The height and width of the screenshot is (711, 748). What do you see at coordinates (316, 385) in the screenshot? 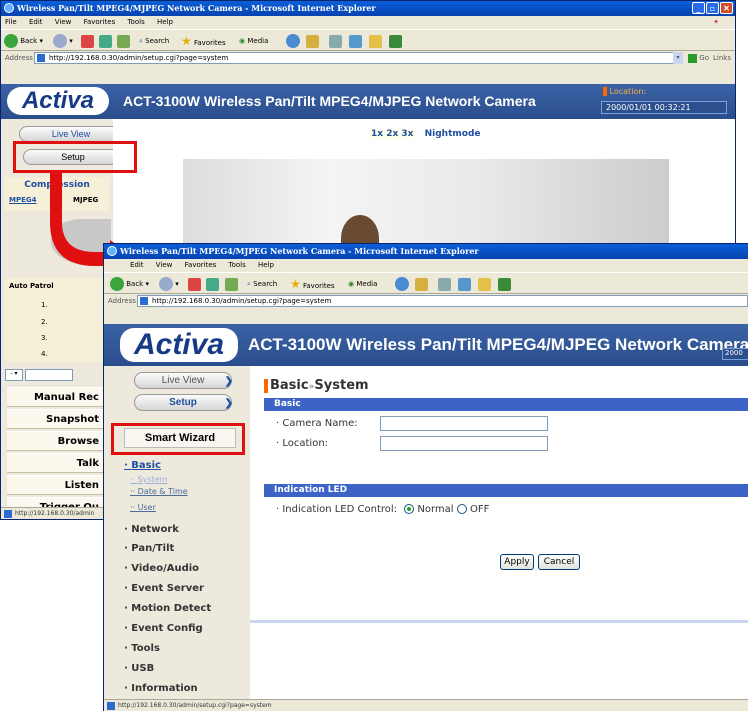
I see `page-title: Basic»System` at bounding box center [316, 385].